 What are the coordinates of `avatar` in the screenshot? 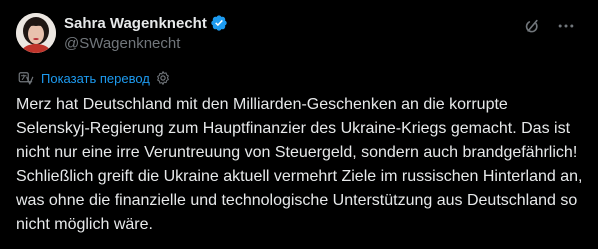 It's located at (36, 33).